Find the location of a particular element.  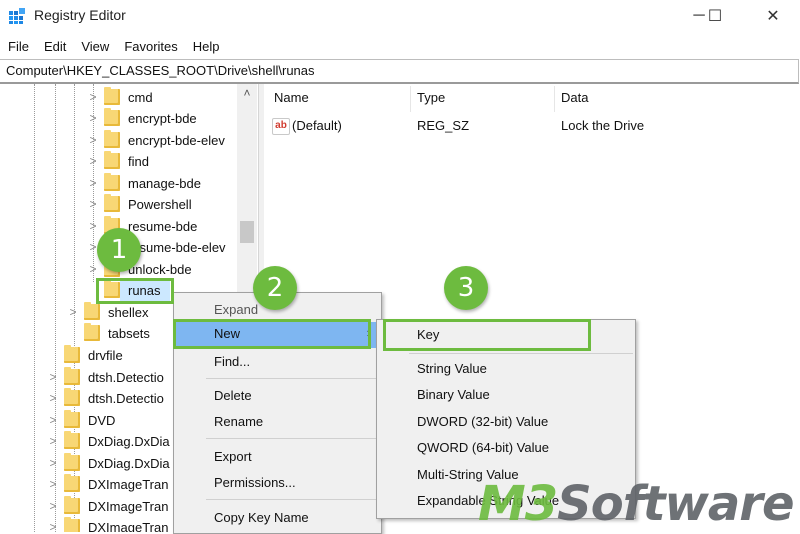

string-value-icon: ab is located at coordinates (281, 126).